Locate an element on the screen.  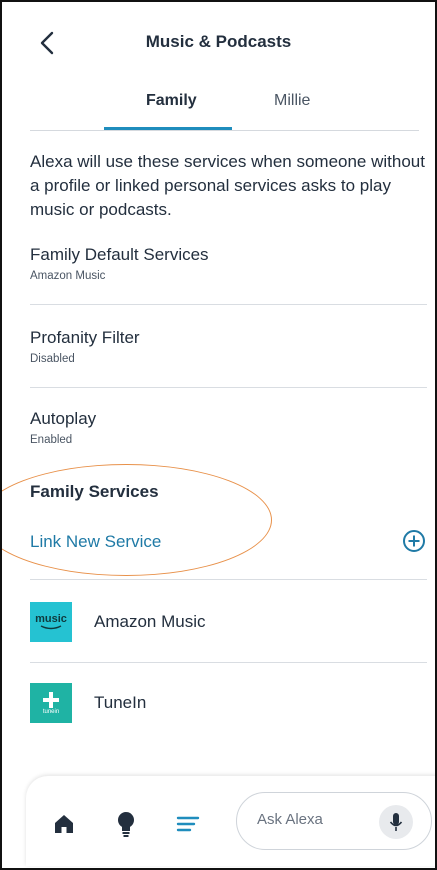
tunein-logo-text: tunein is located at coordinates (51, 712).